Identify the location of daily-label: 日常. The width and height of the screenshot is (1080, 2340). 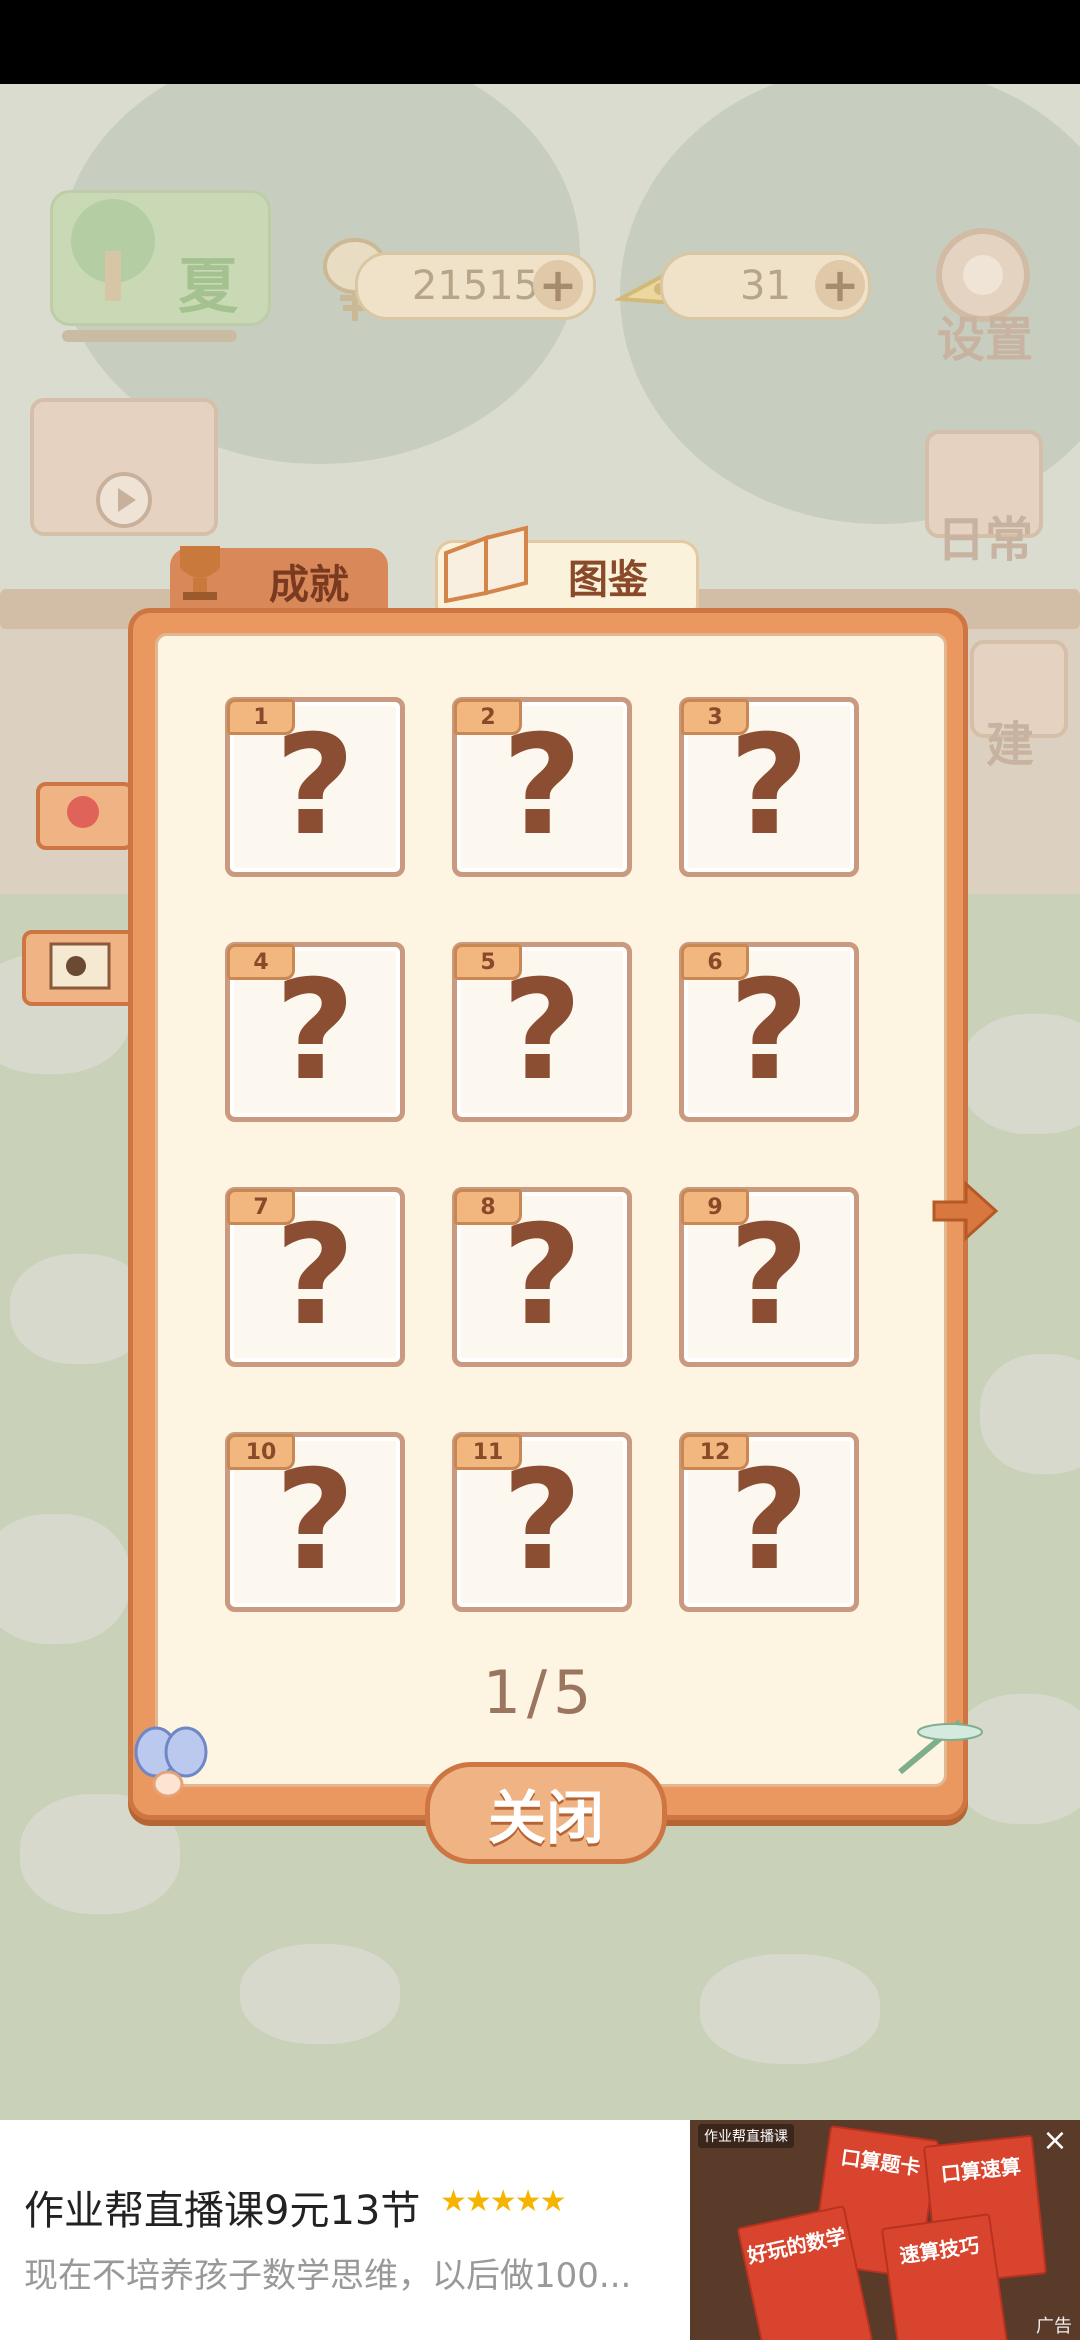
(985, 535).